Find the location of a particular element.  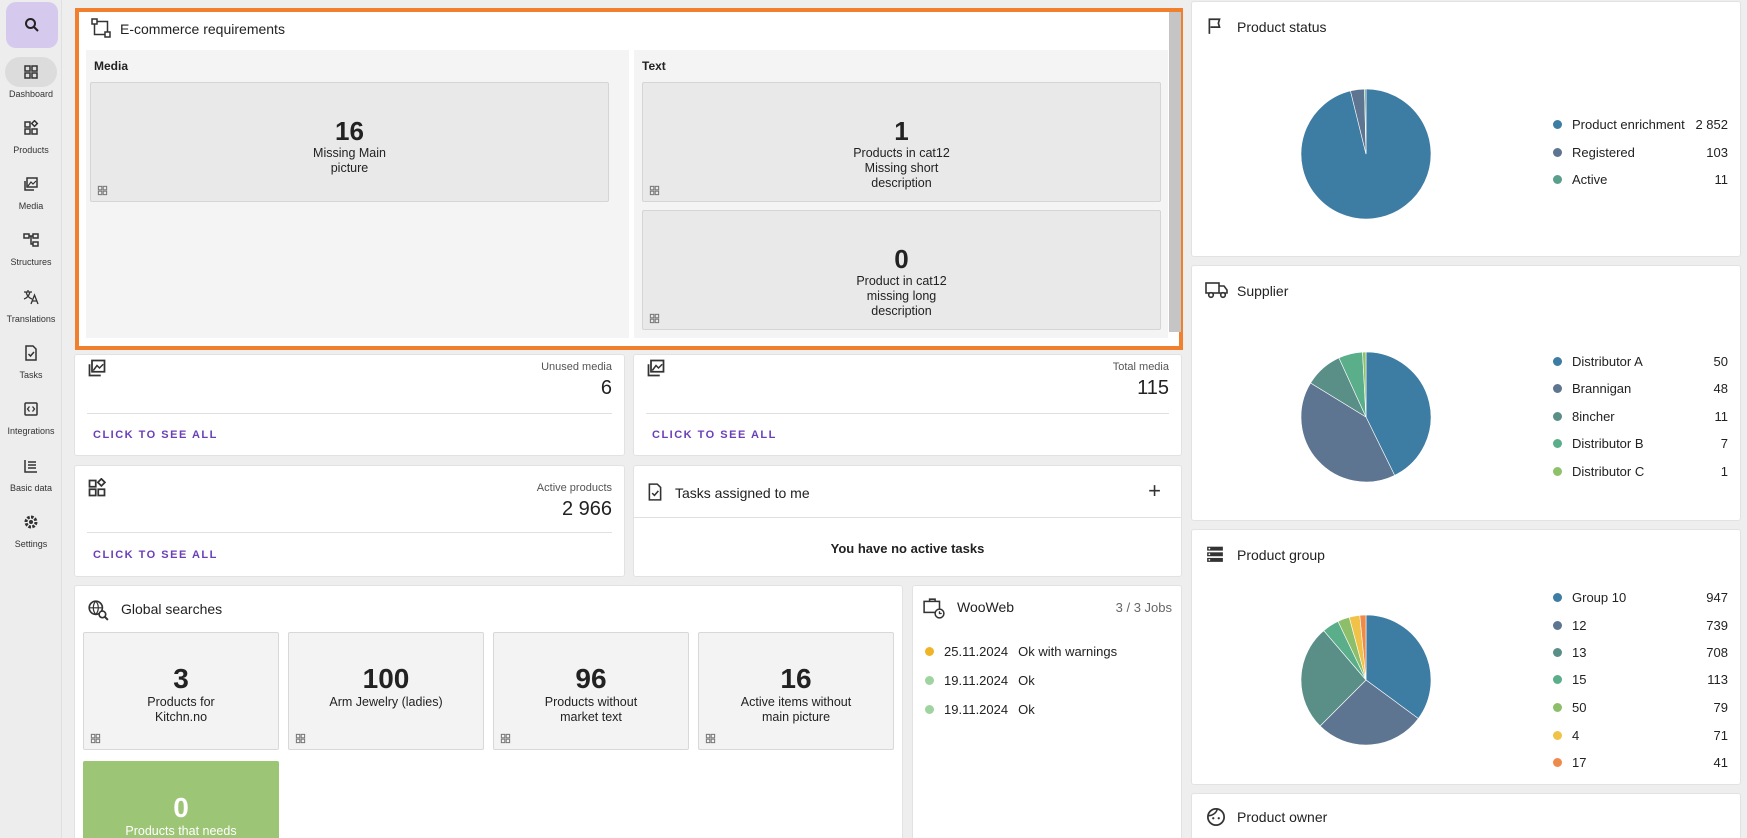

search-tile-arm-jewelry: 100 Arm Jewelry (ladies) is located at coordinates (386, 691).